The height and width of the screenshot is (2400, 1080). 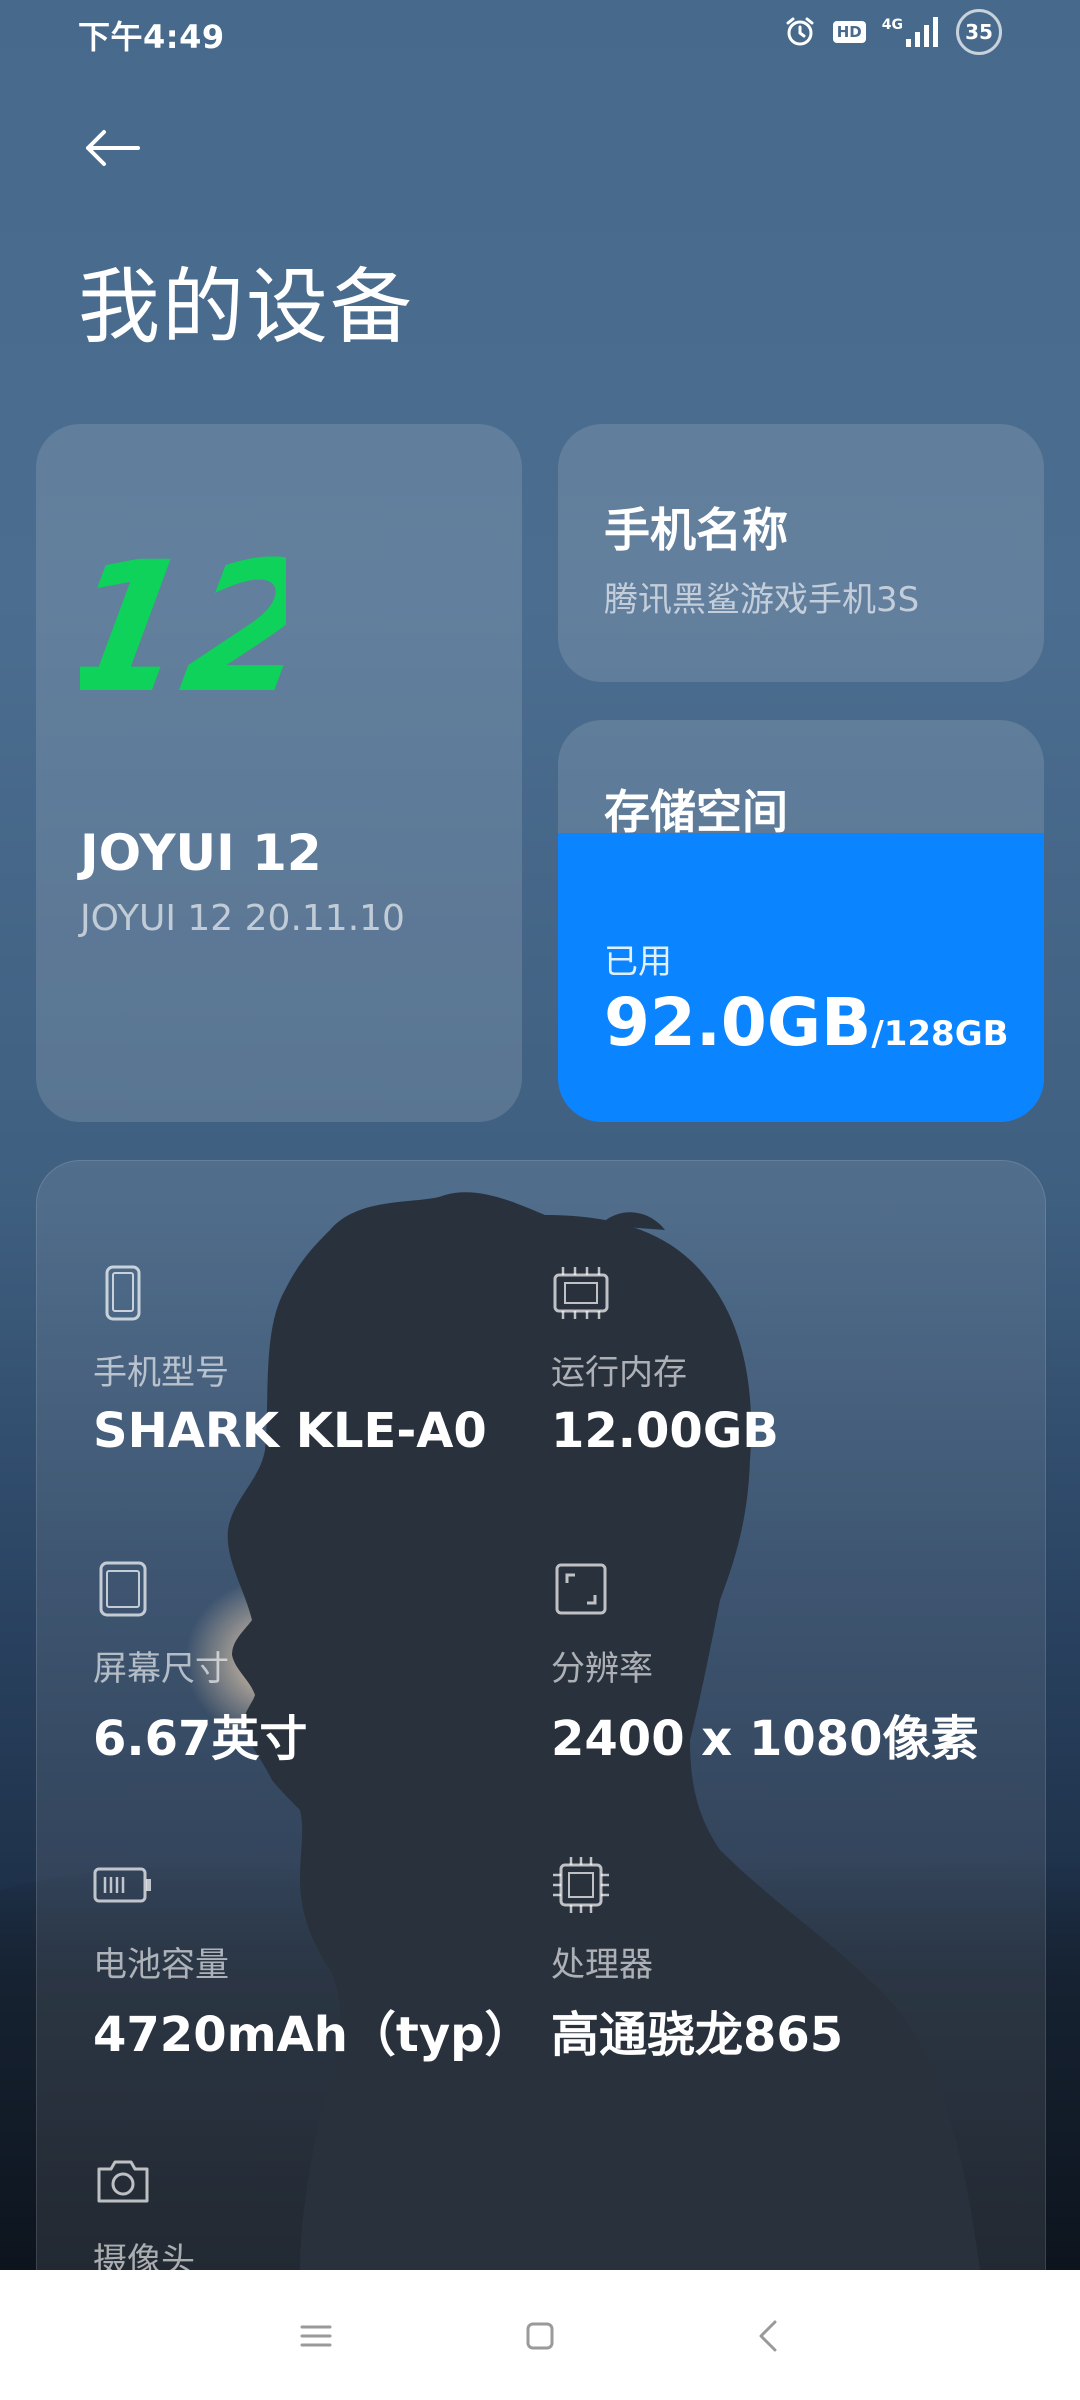 What do you see at coordinates (161, 1669) in the screenshot?
I see `spec-label: 屏幕尺寸` at bounding box center [161, 1669].